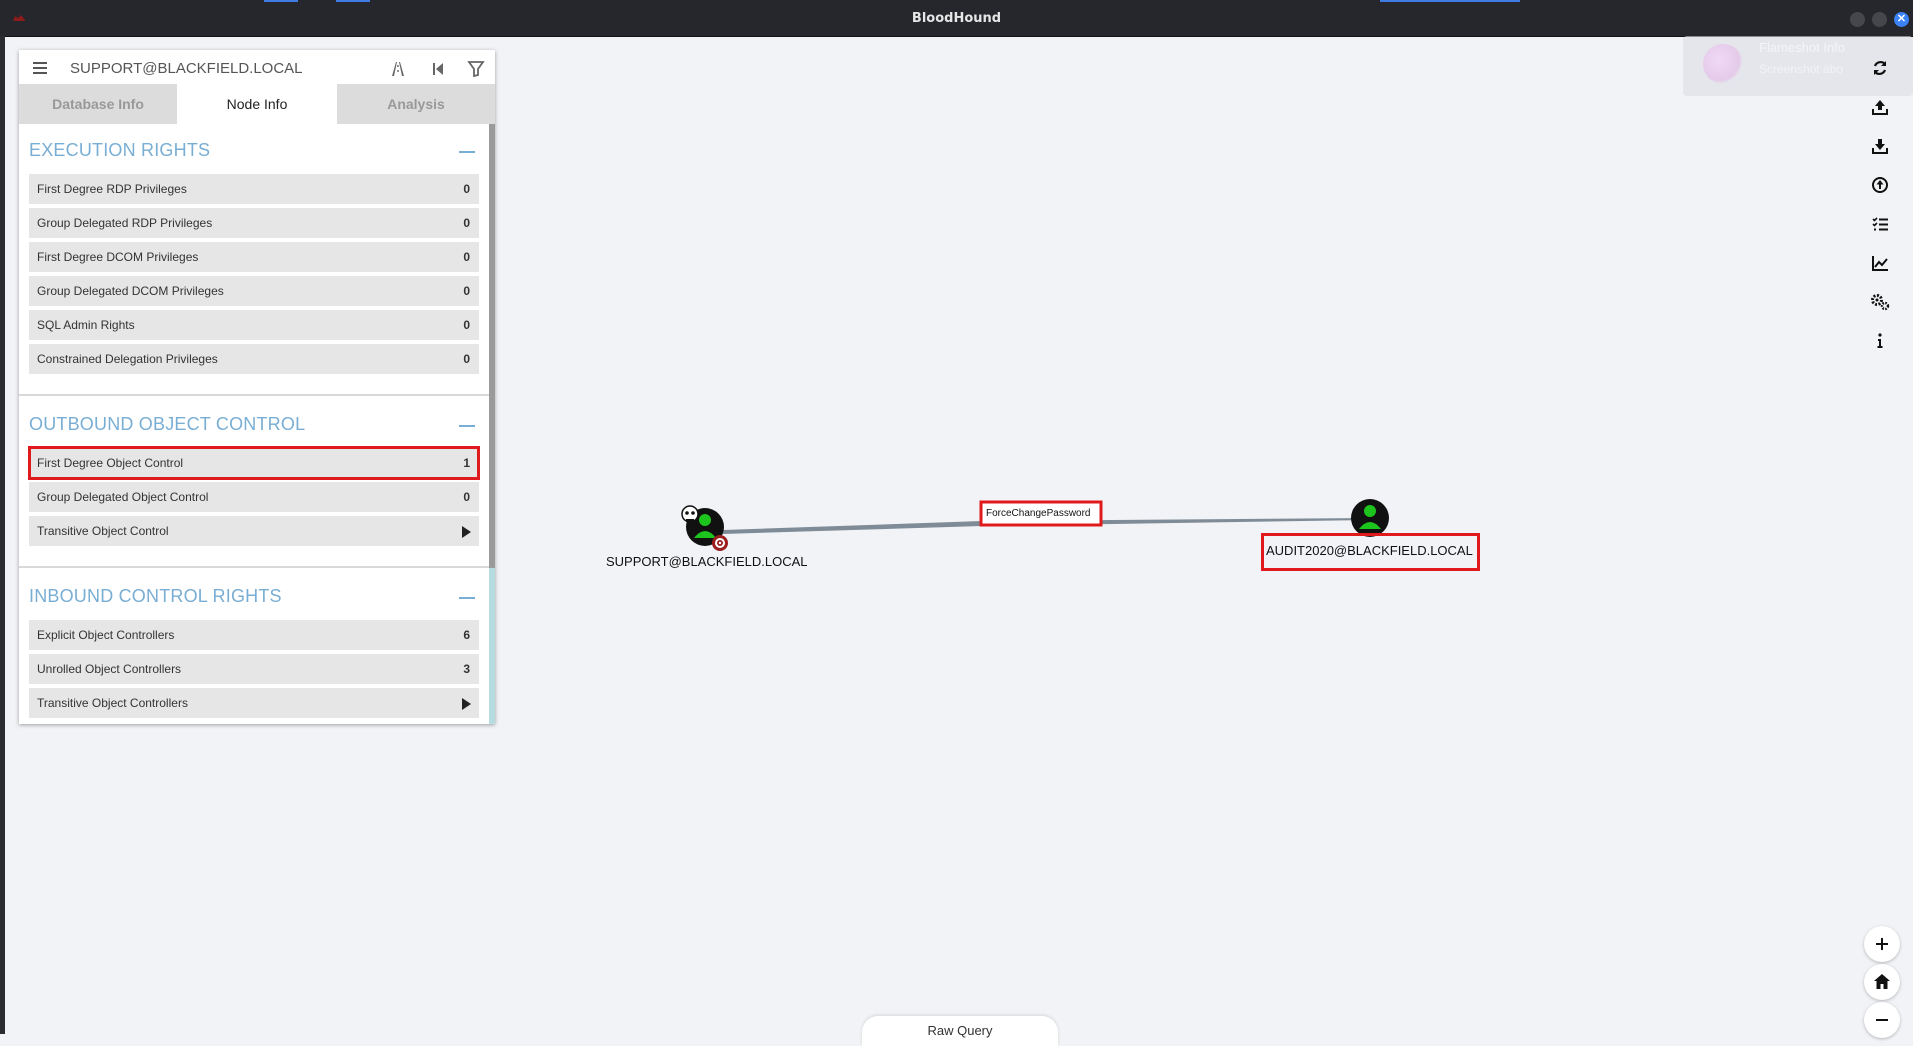 The height and width of the screenshot is (1046, 1913). Describe the element at coordinates (1370, 518) in the screenshot. I see `target-node-icon` at that location.